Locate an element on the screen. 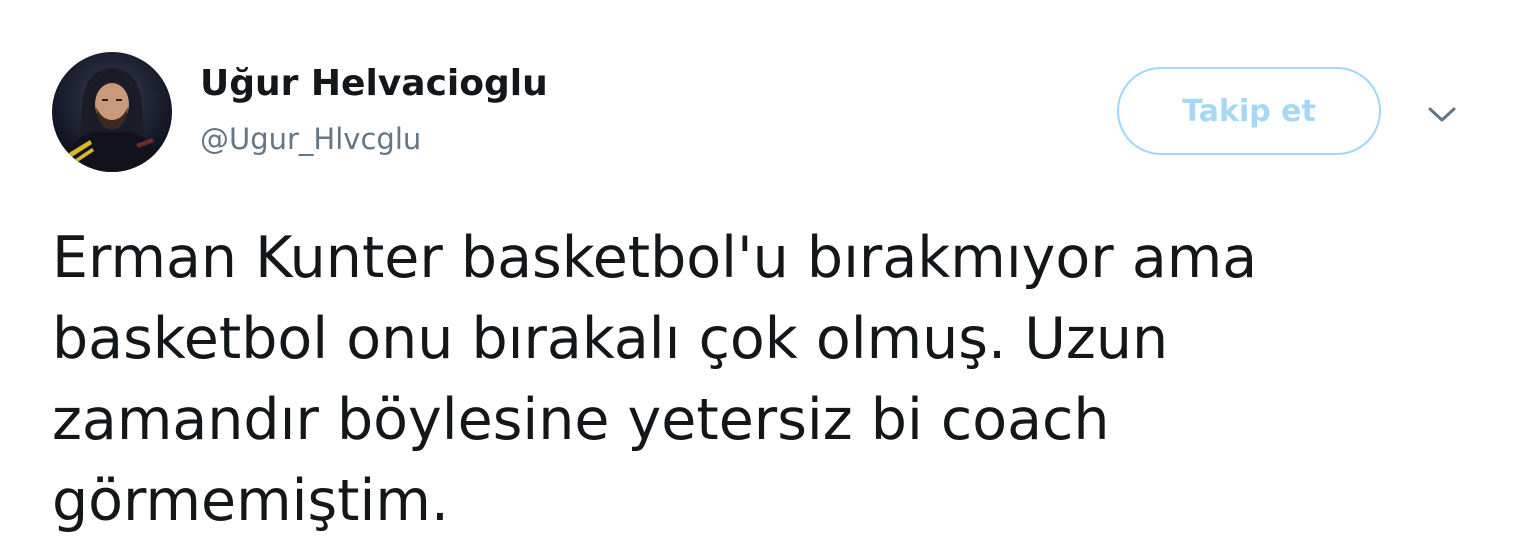 The width and height of the screenshot is (1525, 555). tweet-text-line: Erman Kunter basketbol'u bırakmıyor ama is located at coordinates (655, 258).